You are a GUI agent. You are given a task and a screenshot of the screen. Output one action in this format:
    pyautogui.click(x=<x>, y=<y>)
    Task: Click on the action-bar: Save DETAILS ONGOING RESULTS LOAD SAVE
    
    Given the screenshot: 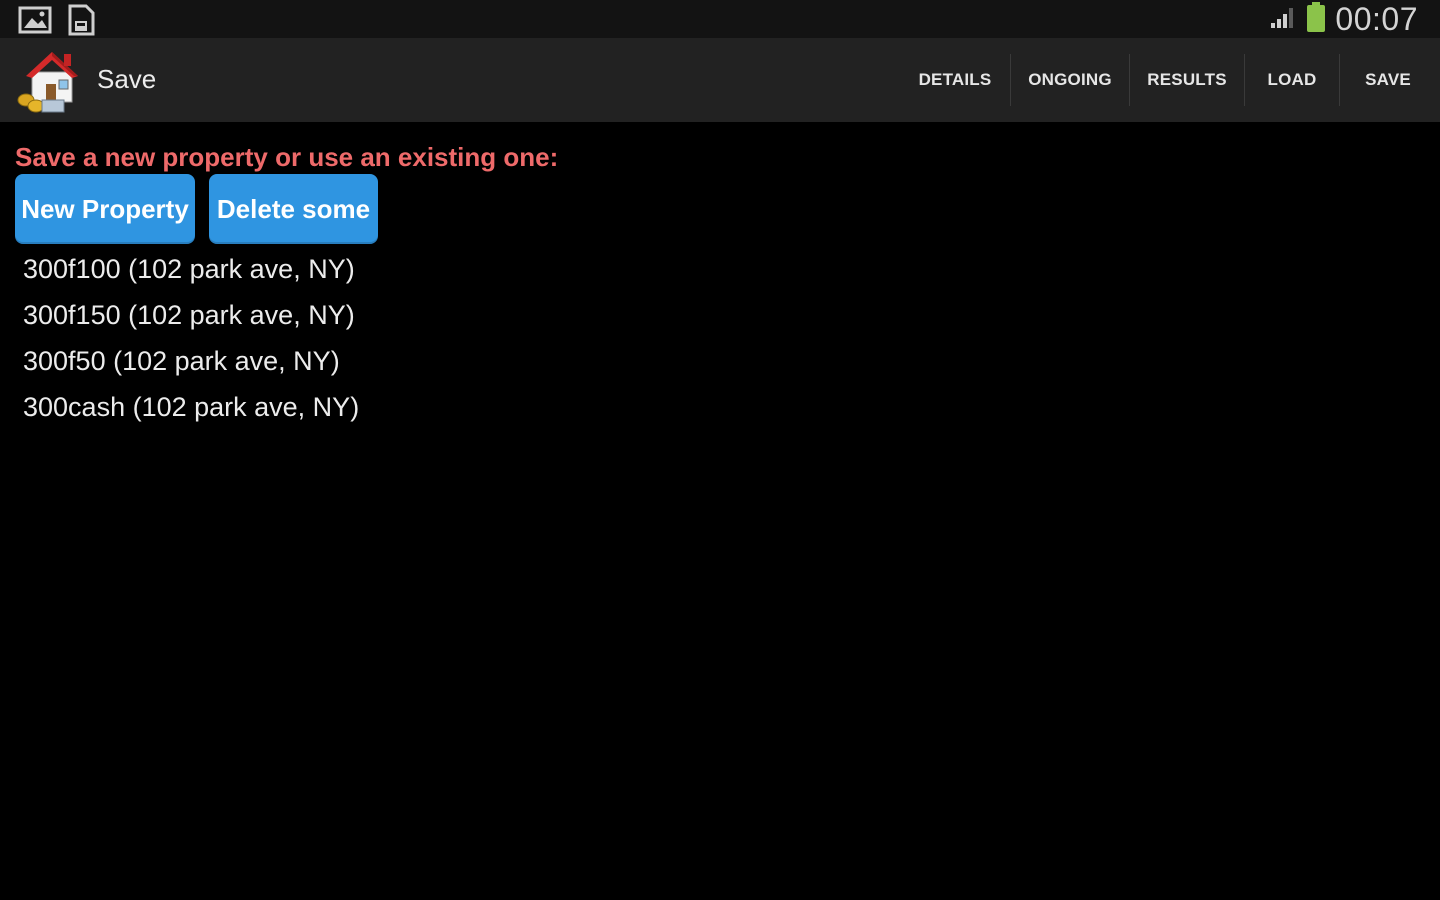 What is the action you would take?
    pyautogui.click(x=720, y=80)
    